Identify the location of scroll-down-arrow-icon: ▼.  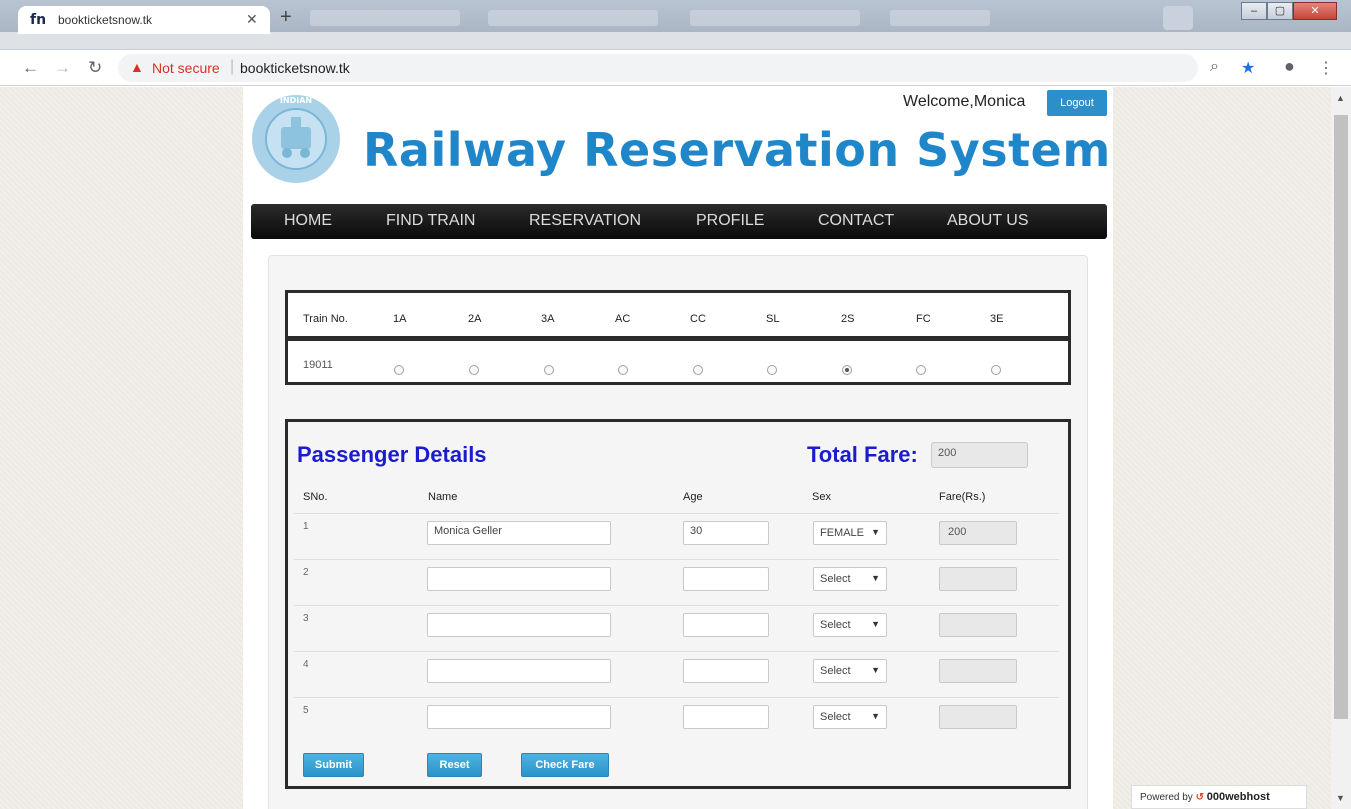
(1340, 798).